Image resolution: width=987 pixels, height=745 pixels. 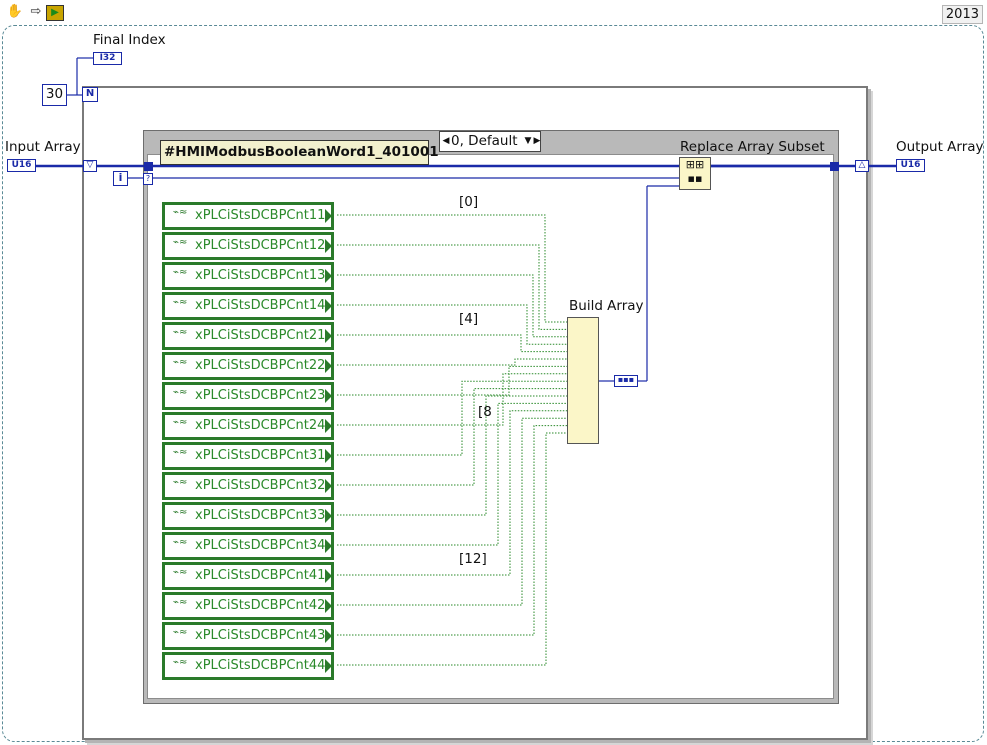 What do you see at coordinates (248, 306) in the screenshot?
I see `shared-variable-4: ⌁≈ xPLCiStsDCBPCnt14` at bounding box center [248, 306].